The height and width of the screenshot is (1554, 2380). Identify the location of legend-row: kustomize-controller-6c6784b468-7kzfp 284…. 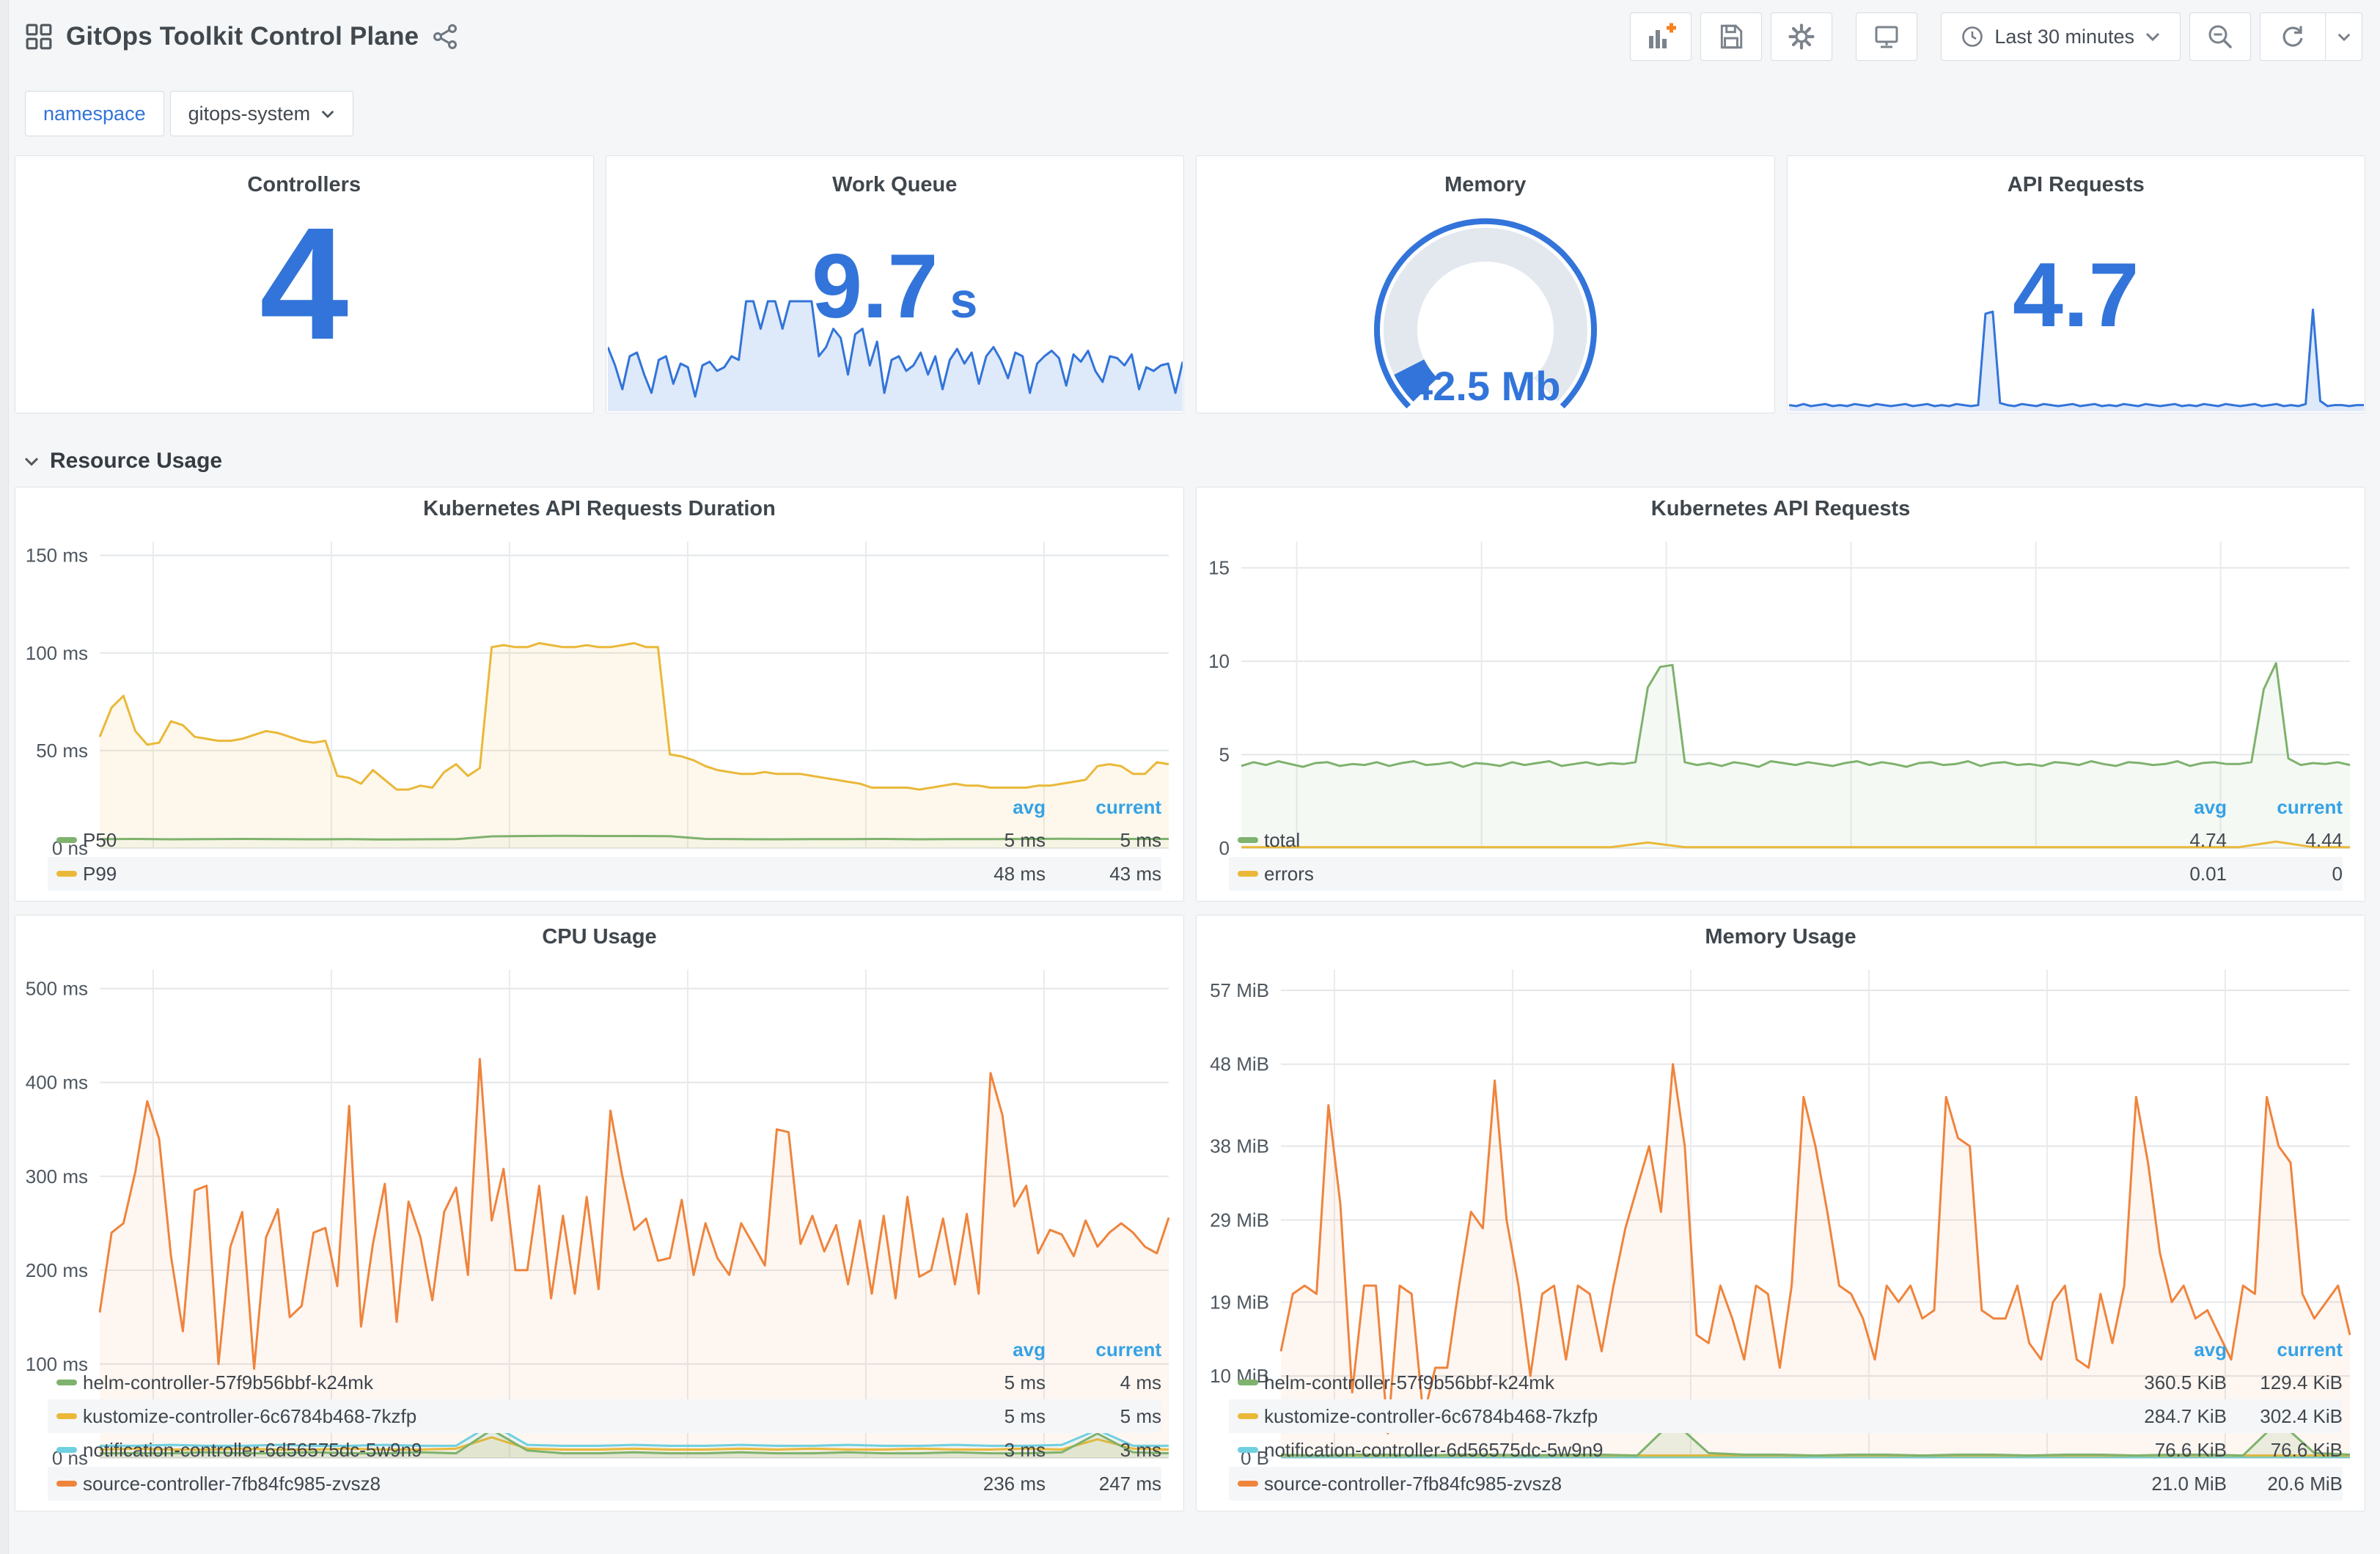
(1786, 1416).